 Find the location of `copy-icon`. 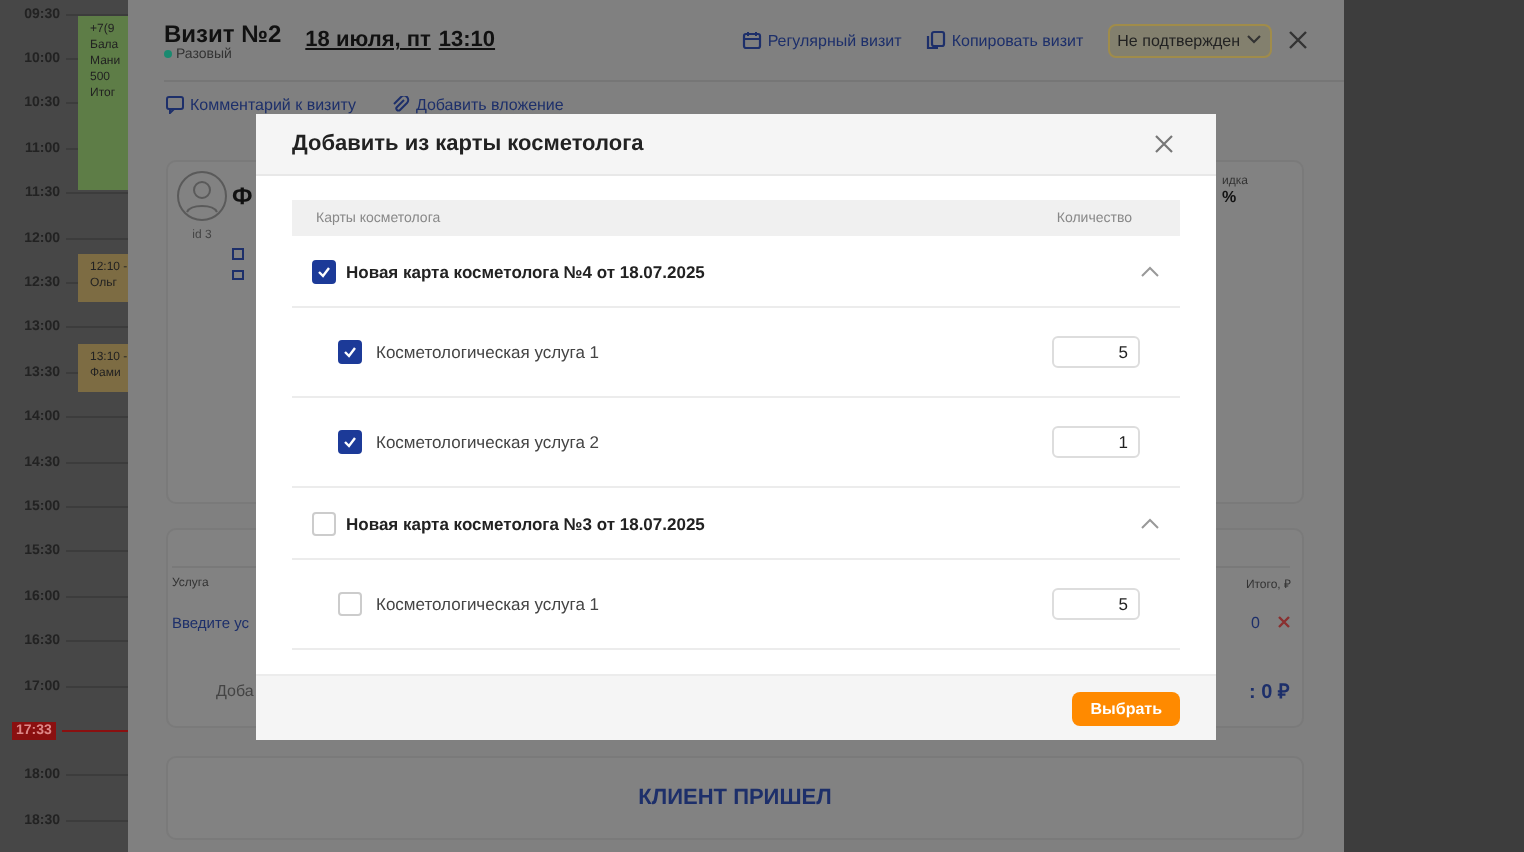

copy-icon is located at coordinates (935, 40).